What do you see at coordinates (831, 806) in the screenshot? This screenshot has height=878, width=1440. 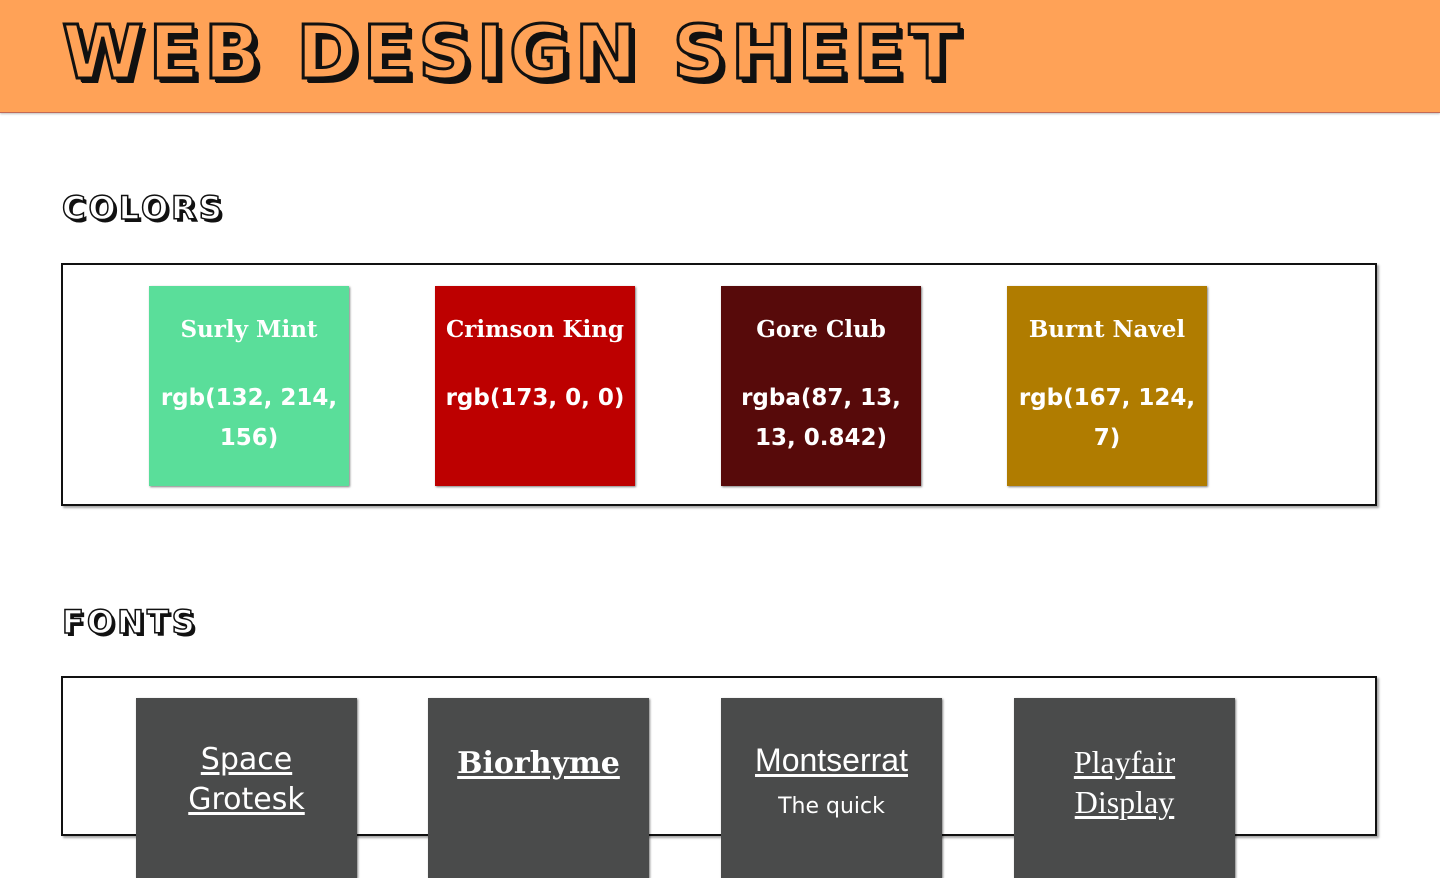 I see `font-sample-text: The quick` at bounding box center [831, 806].